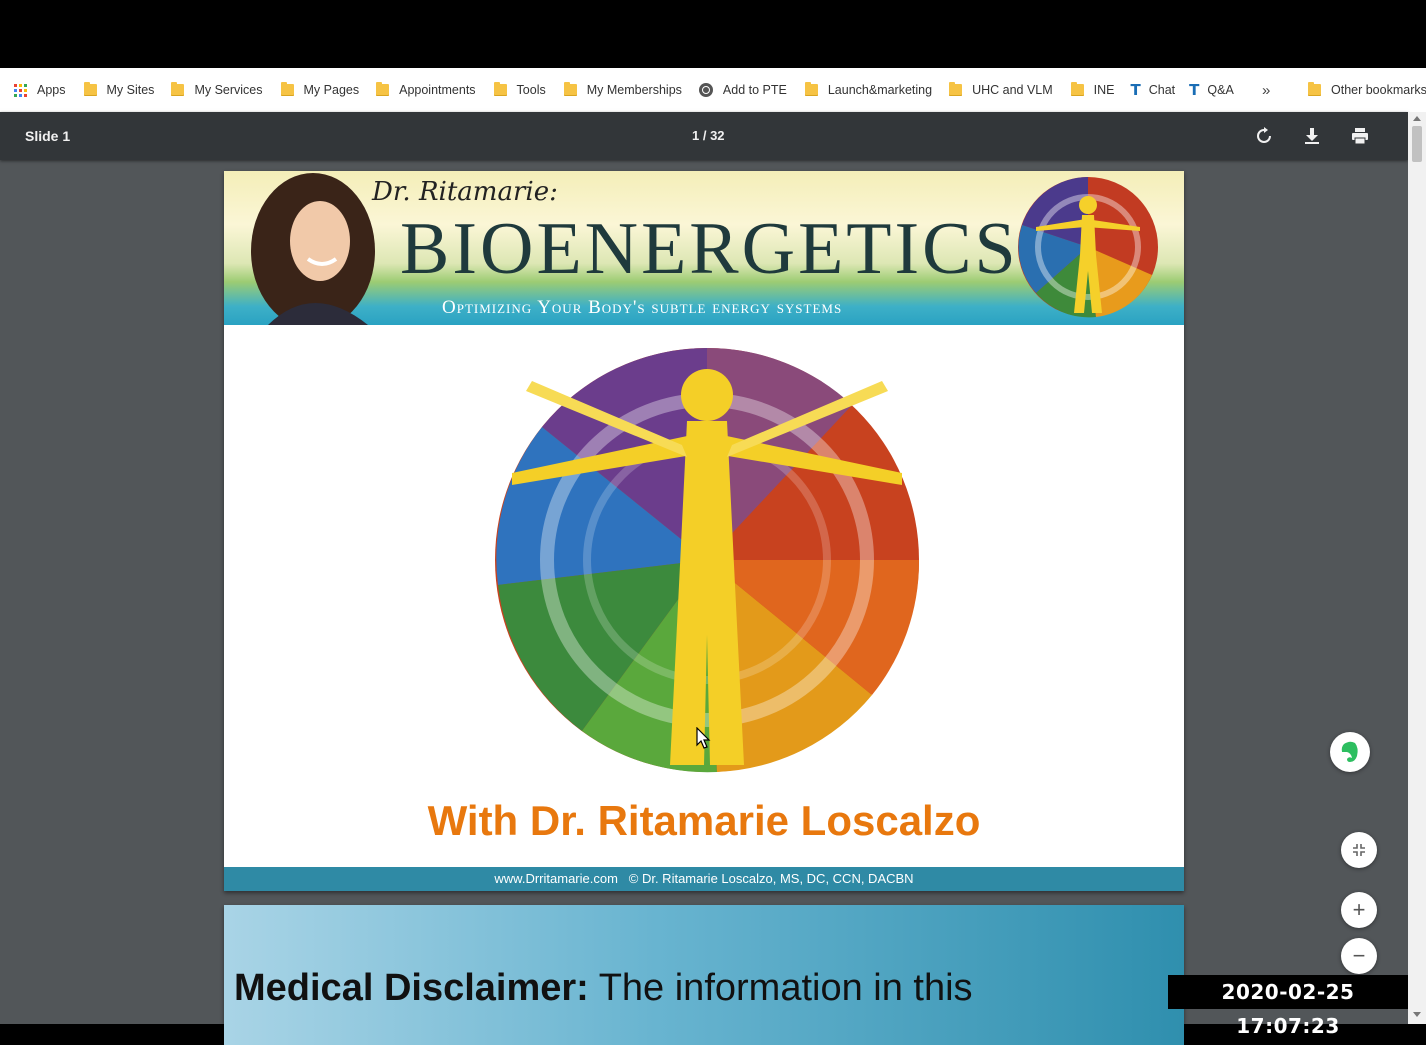  I want to click on mouse-cursor-icon, so click(703, 738).